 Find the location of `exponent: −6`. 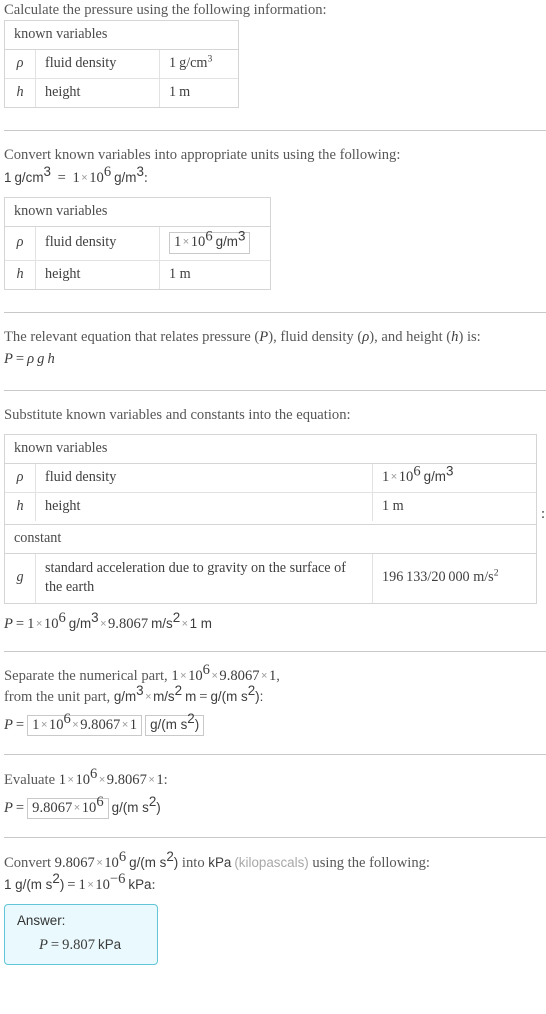

exponent: −6 is located at coordinates (117, 878).